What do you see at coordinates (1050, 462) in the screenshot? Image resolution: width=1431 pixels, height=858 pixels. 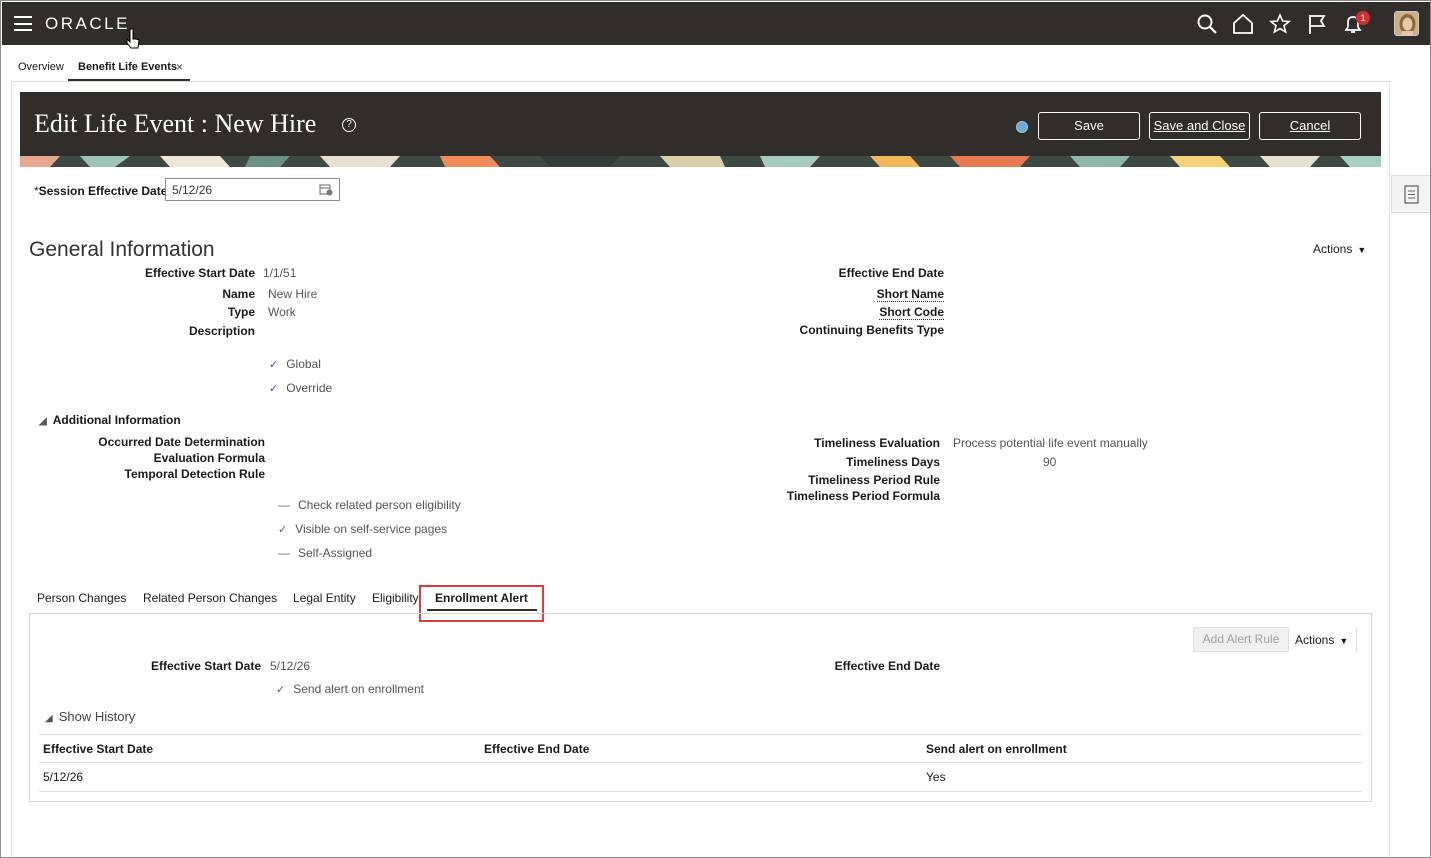 I see `timeliness-days-value: 90` at bounding box center [1050, 462].